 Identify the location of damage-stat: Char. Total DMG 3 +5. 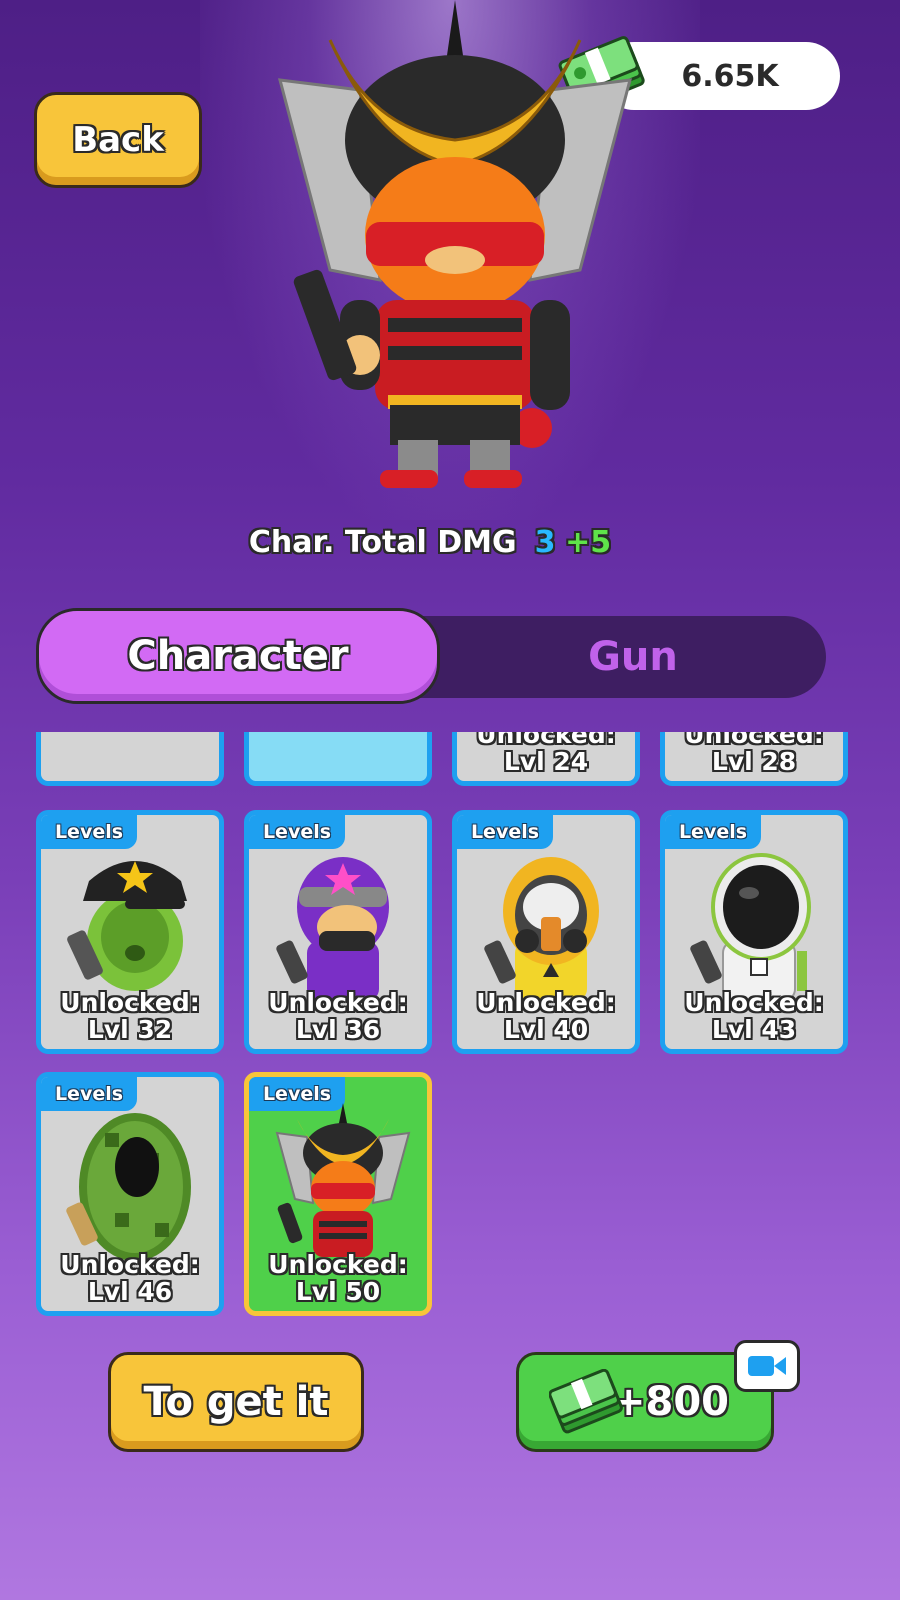
(430, 542).